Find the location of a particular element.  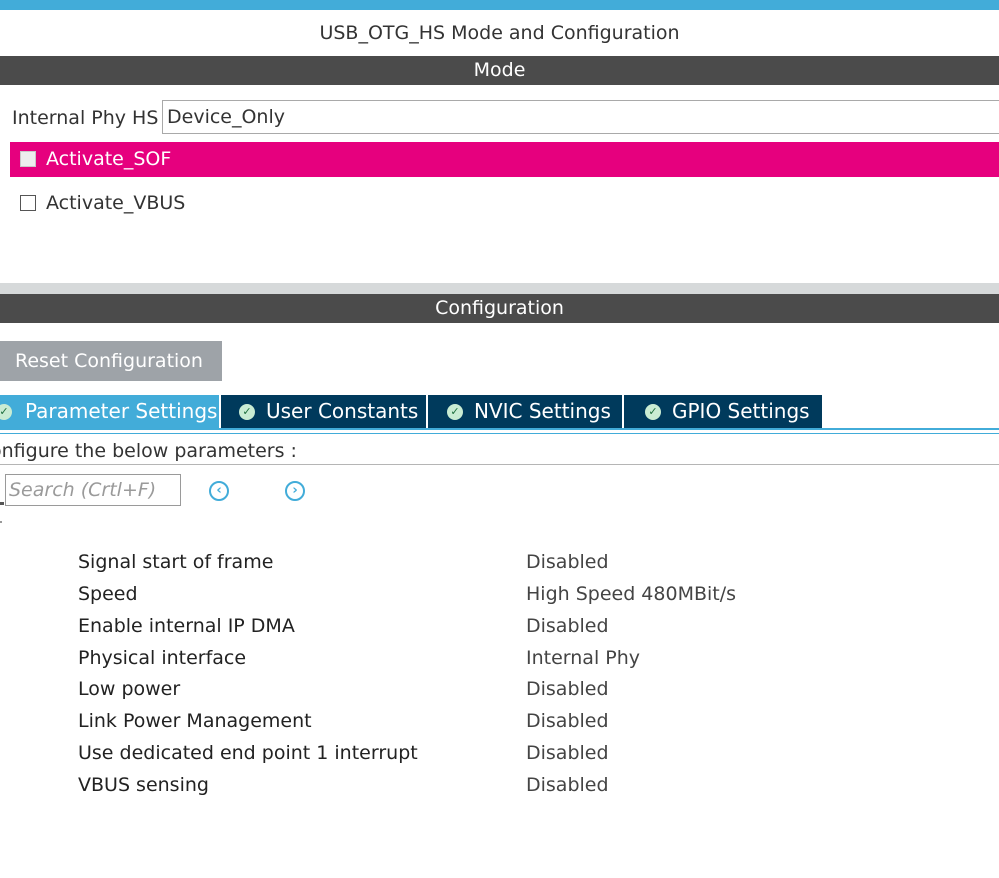

internal-phy-select: Device_Only is located at coordinates (580, 117).